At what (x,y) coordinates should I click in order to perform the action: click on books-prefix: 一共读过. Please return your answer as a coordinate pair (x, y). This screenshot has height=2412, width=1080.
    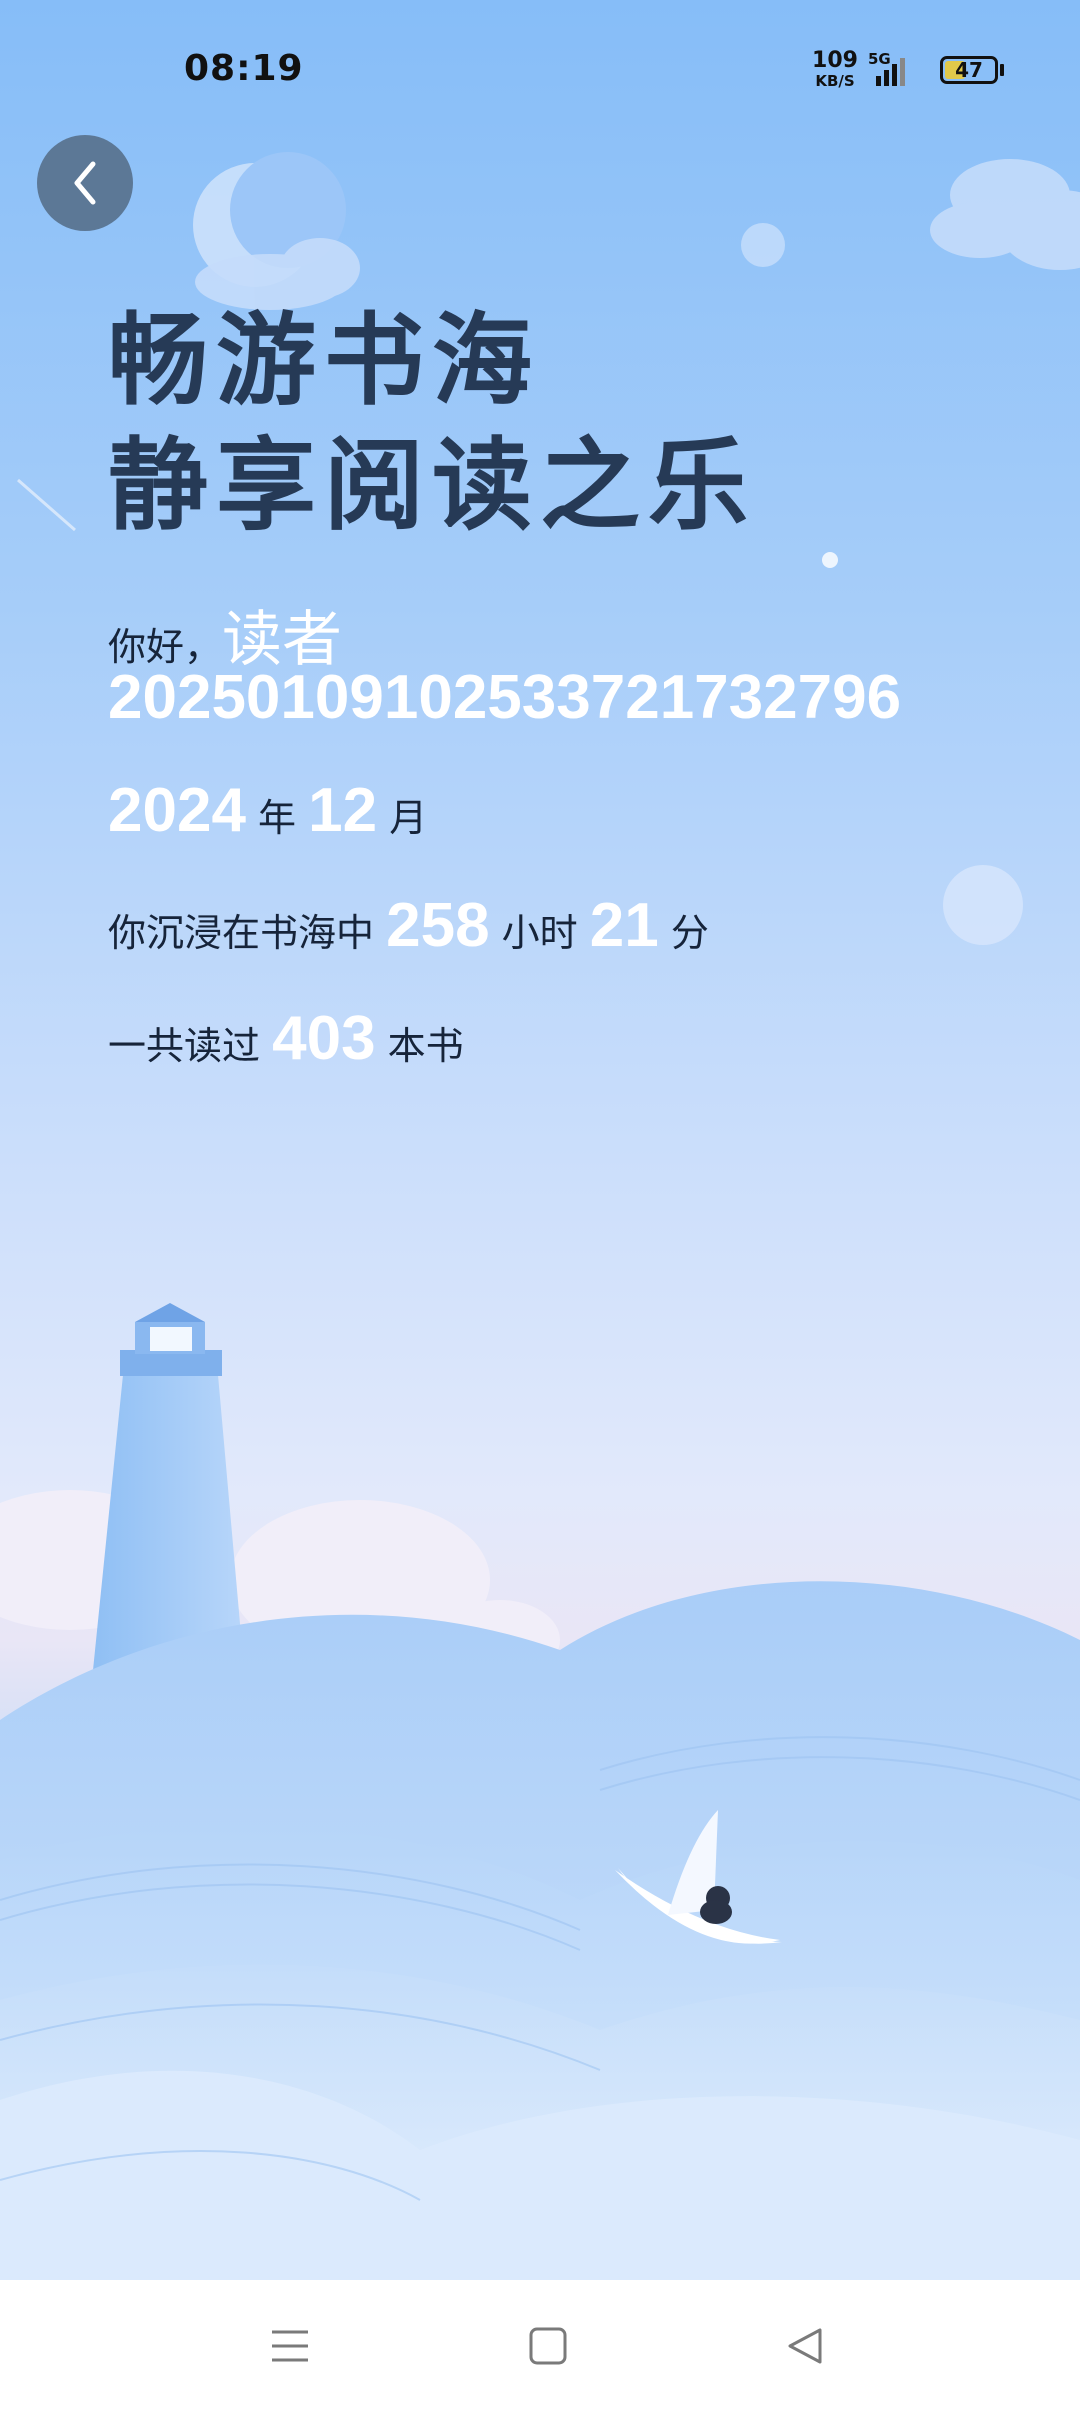
    Looking at the image, I should click on (184, 1046).